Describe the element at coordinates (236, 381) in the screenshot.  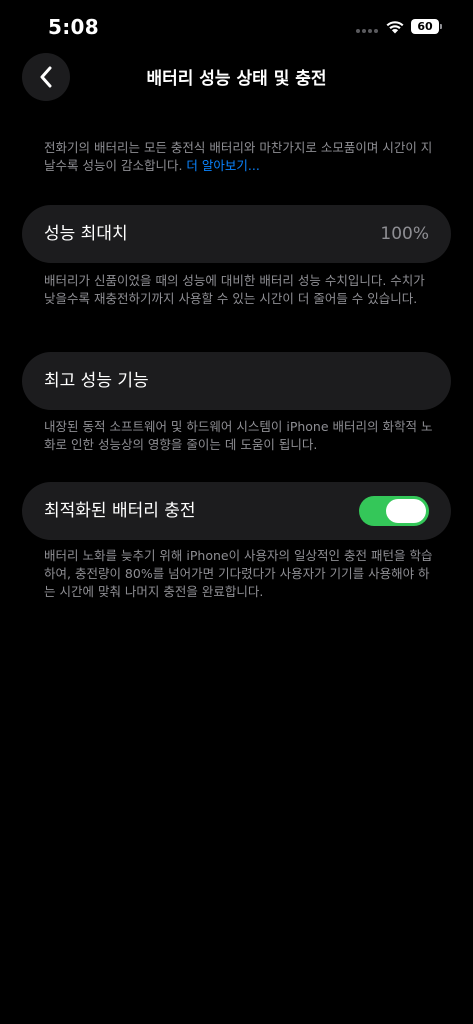
I see `peak-performance-row: 최고 성능 기능` at that location.